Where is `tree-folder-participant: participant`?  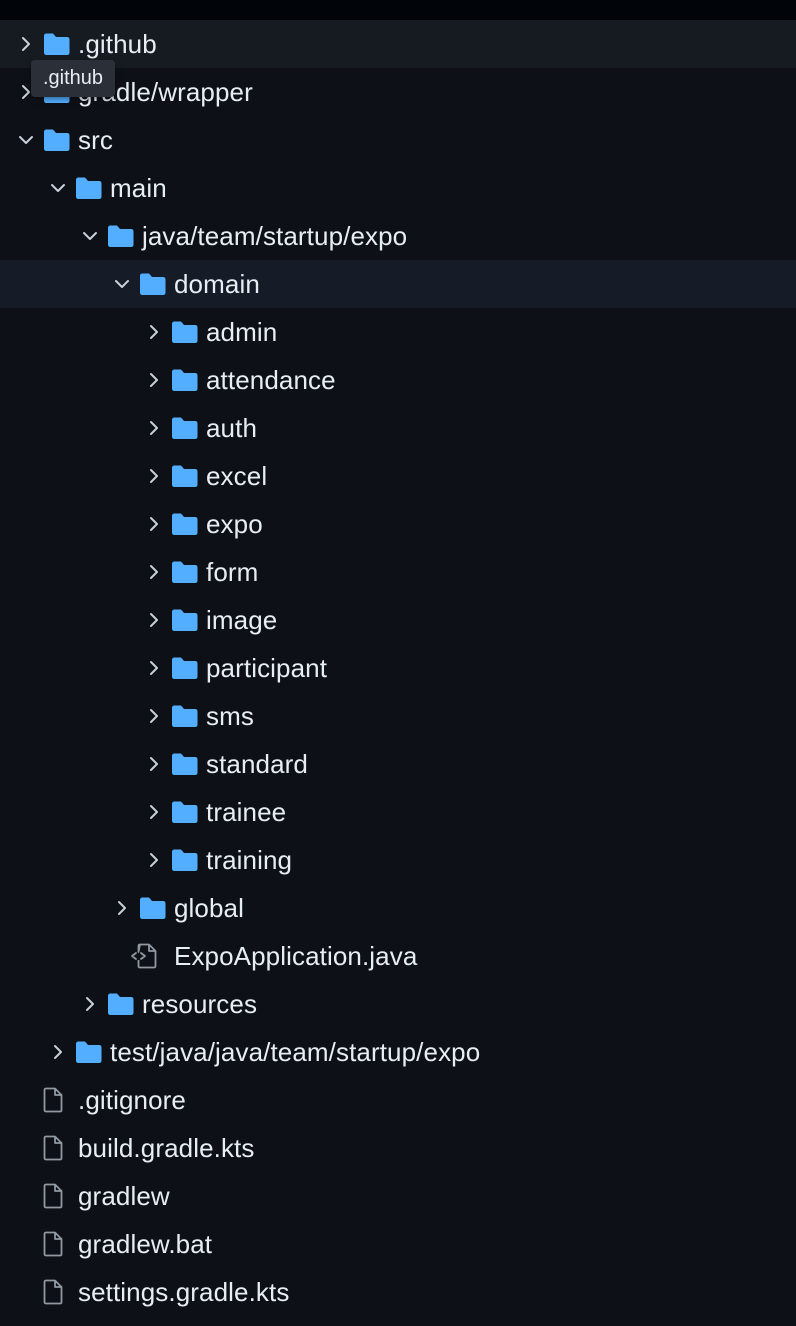 tree-folder-participant: participant is located at coordinates (398, 668).